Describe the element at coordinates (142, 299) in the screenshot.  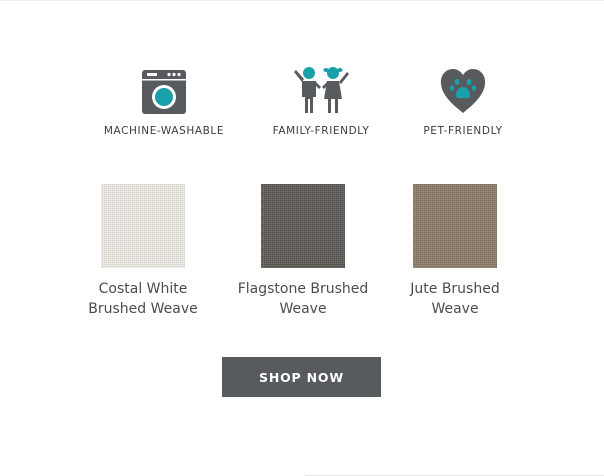
I see `swatch-name: Costal White Brushed Weave` at that location.